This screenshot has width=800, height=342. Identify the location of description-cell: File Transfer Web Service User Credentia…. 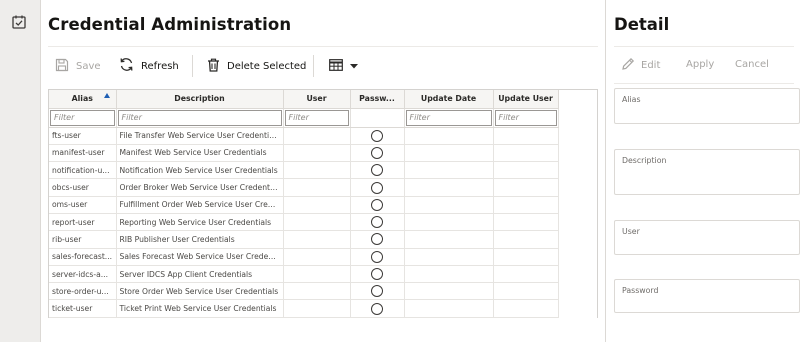
(200, 136).